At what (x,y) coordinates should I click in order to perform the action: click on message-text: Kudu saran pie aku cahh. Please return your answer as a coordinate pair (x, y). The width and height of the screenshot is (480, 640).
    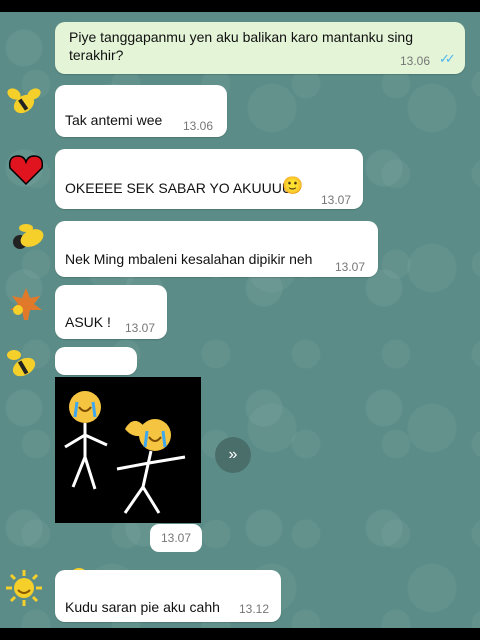
    Looking at the image, I should click on (142, 607).